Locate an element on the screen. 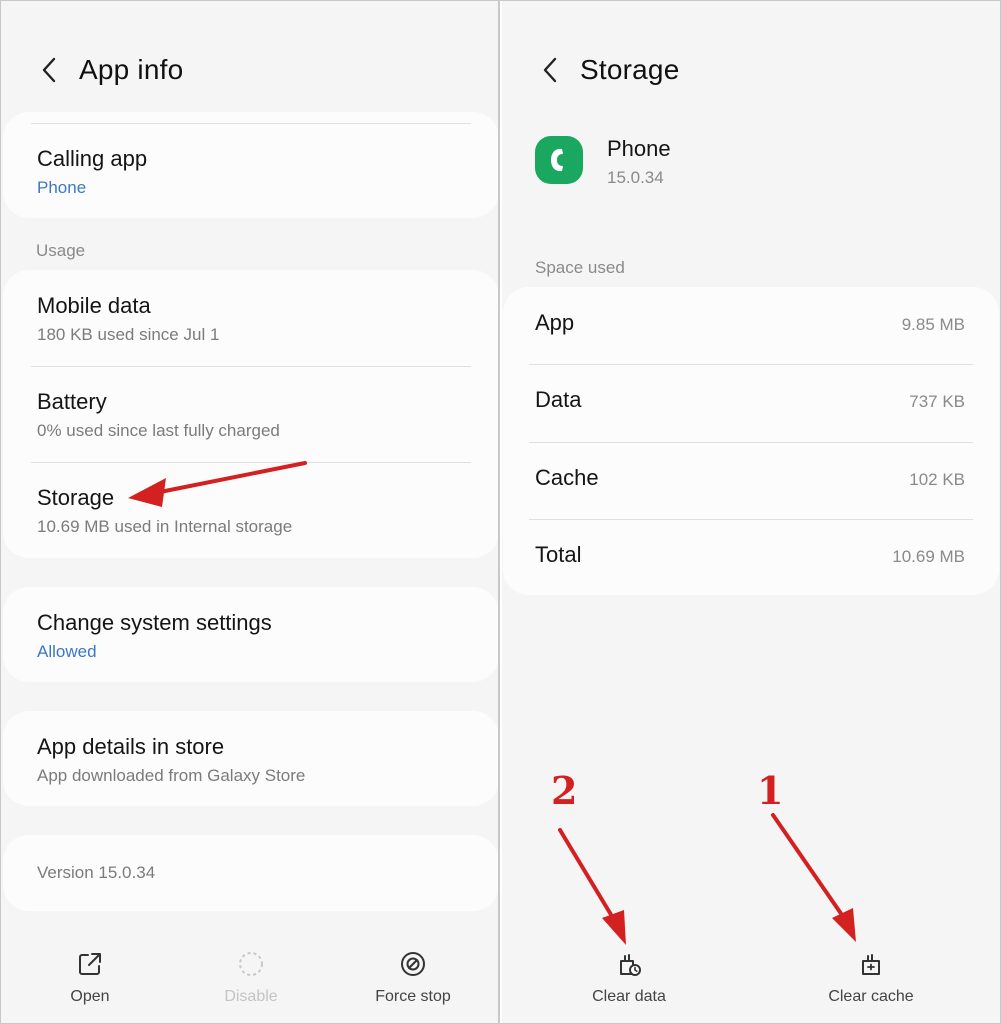 The image size is (1001, 1024). storage-label: Storage is located at coordinates (76, 497).